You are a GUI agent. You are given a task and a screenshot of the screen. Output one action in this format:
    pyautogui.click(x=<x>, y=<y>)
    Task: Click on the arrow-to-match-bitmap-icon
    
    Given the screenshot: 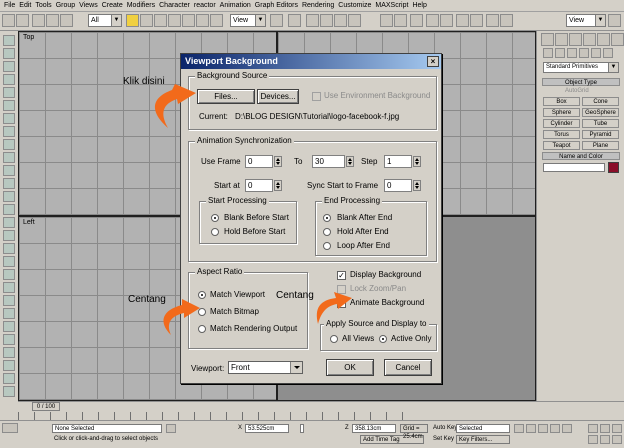 What is the action you would take?
    pyautogui.click(x=181, y=317)
    